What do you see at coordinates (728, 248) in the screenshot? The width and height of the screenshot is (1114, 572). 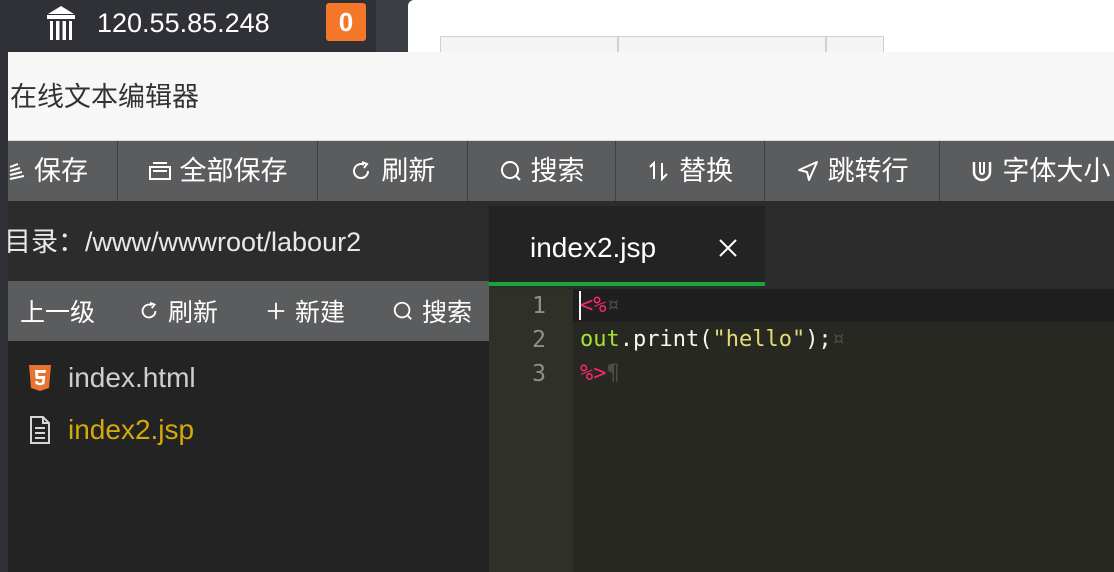 I see `close-icon` at bounding box center [728, 248].